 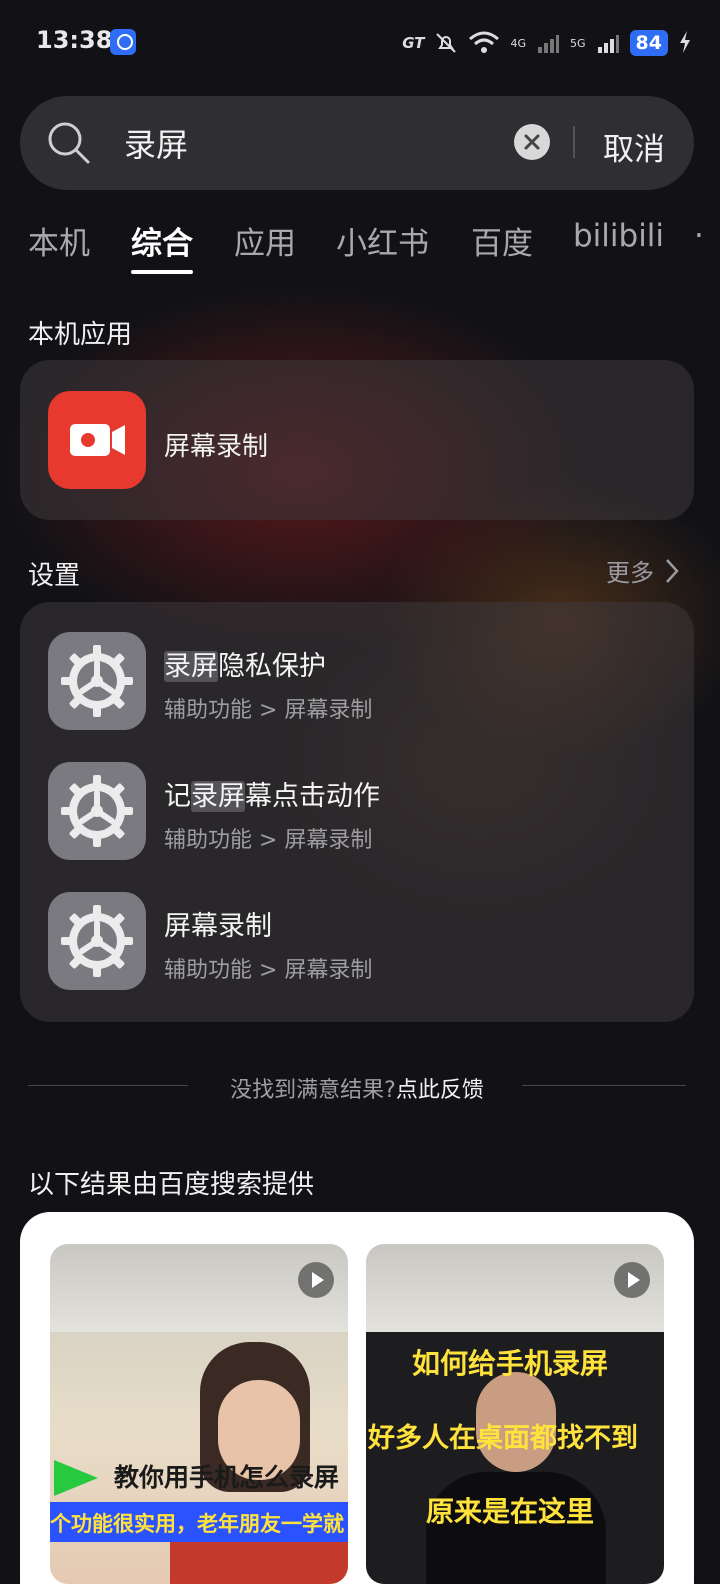 What do you see at coordinates (357, 827) in the screenshot?
I see `settings-item: 记录屏幕点击动作 辅助功能 > 屏幕录制` at bounding box center [357, 827].